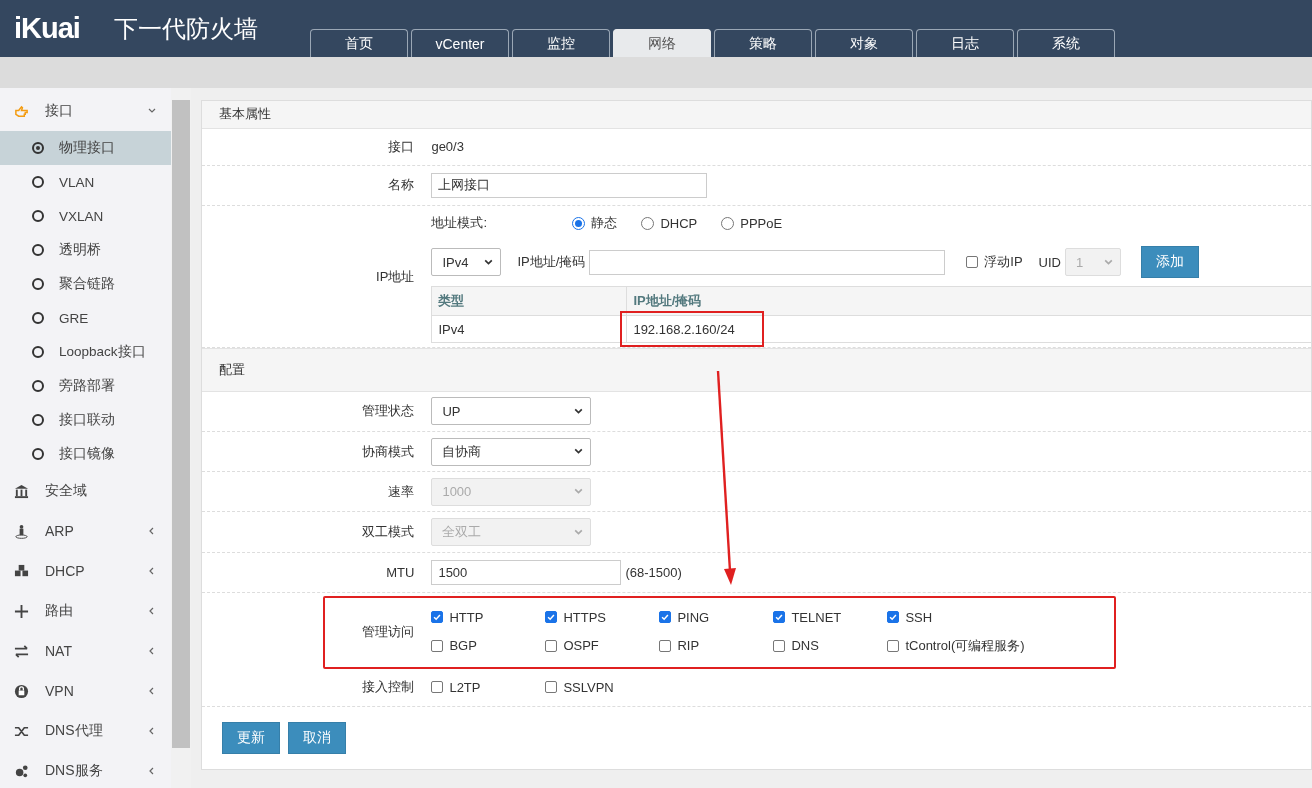 This screenshot has height=788, width=1312. I want to click on ip-address-field, so click(767, 262).